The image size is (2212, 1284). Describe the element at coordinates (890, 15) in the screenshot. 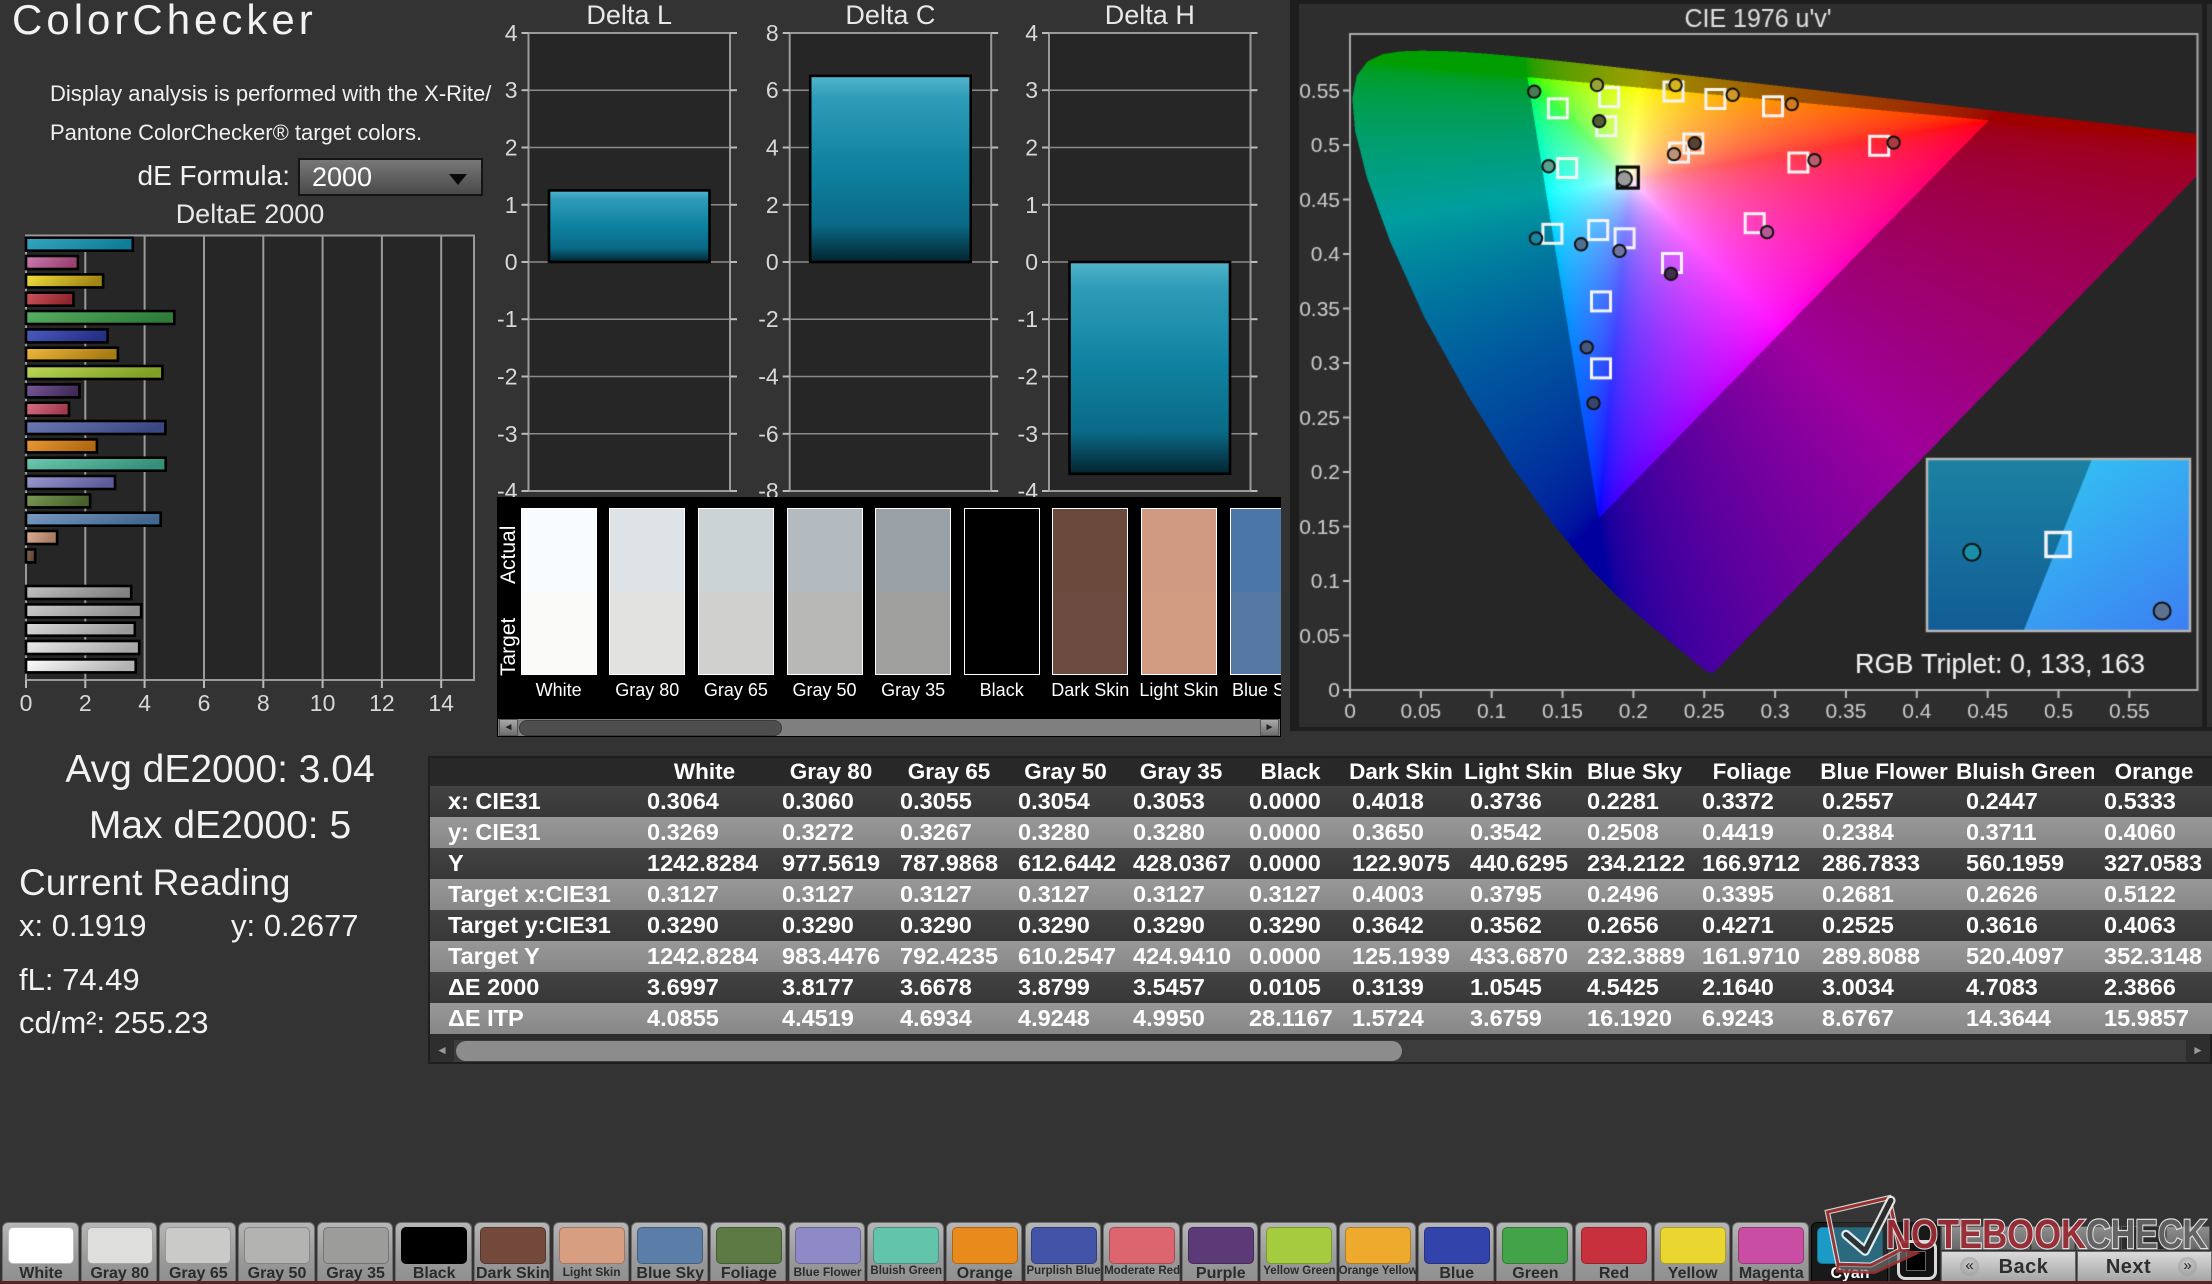

I see `svg-text: Delta C` at that location.